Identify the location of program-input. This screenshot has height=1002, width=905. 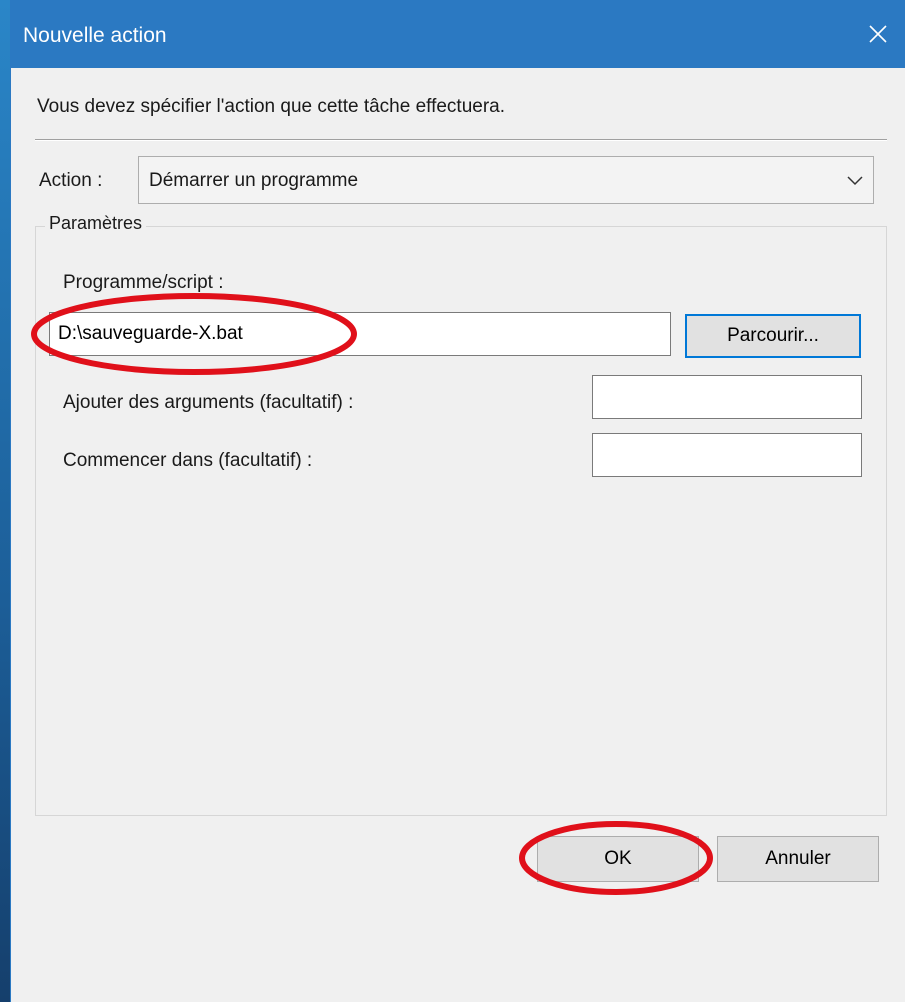
(360, 334).